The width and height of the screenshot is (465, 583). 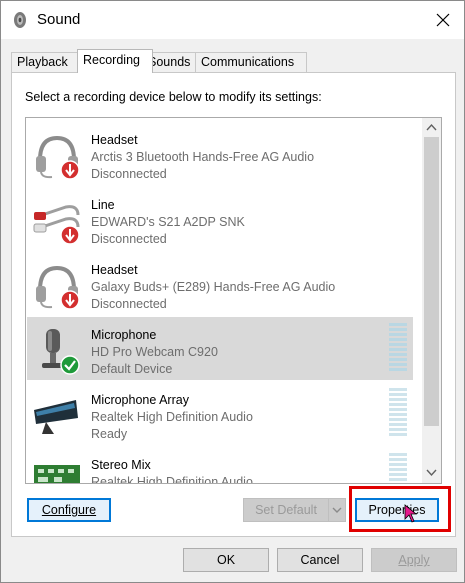 I want to click on chevron-down-icon, so click(x=337, y=510).